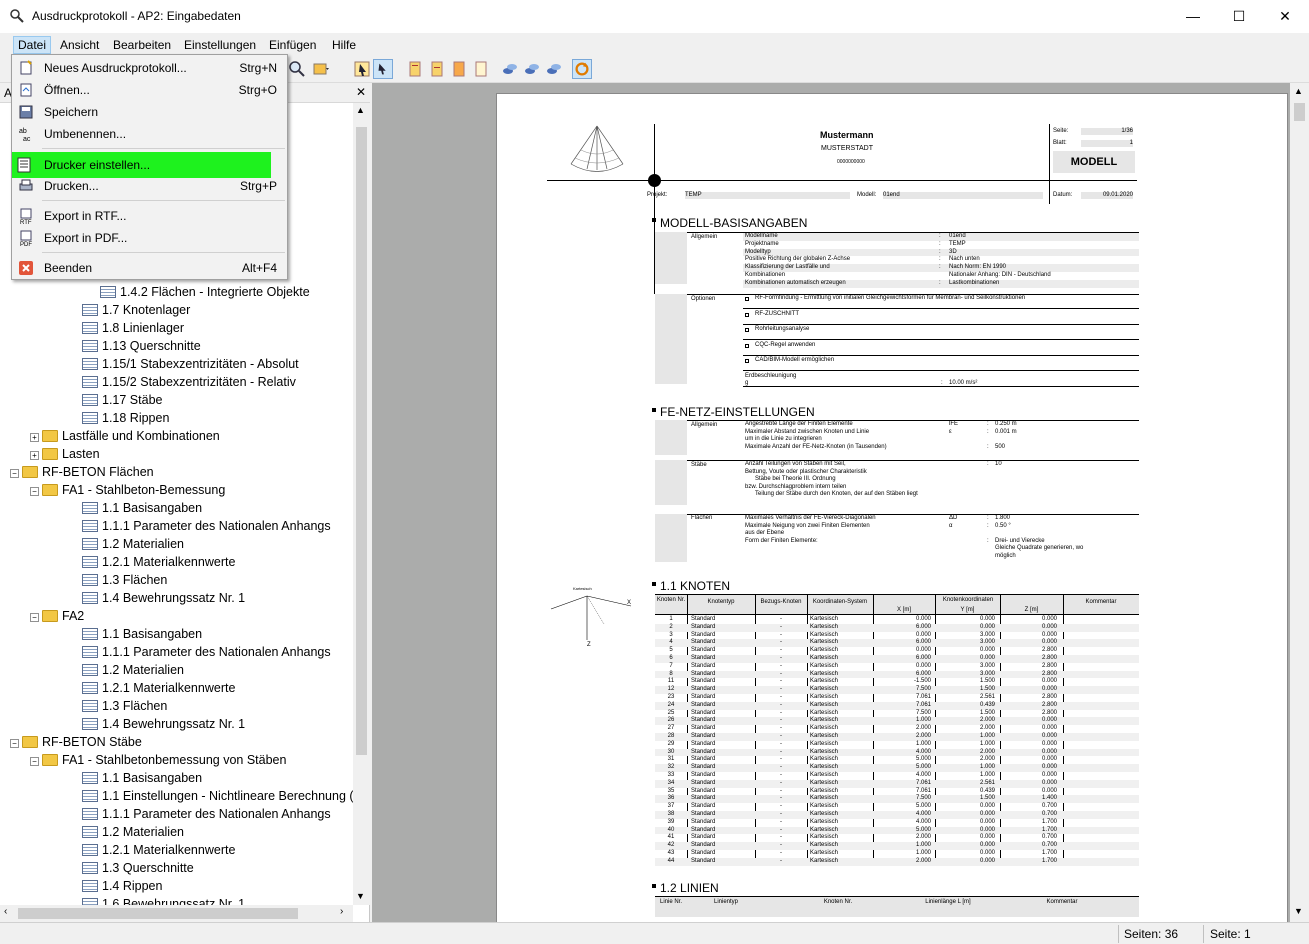 The image size is (1309, 944). Describe the element at coordinates (65, 454) in the screenshot. I see `tree-item: +Lasten` at that location.